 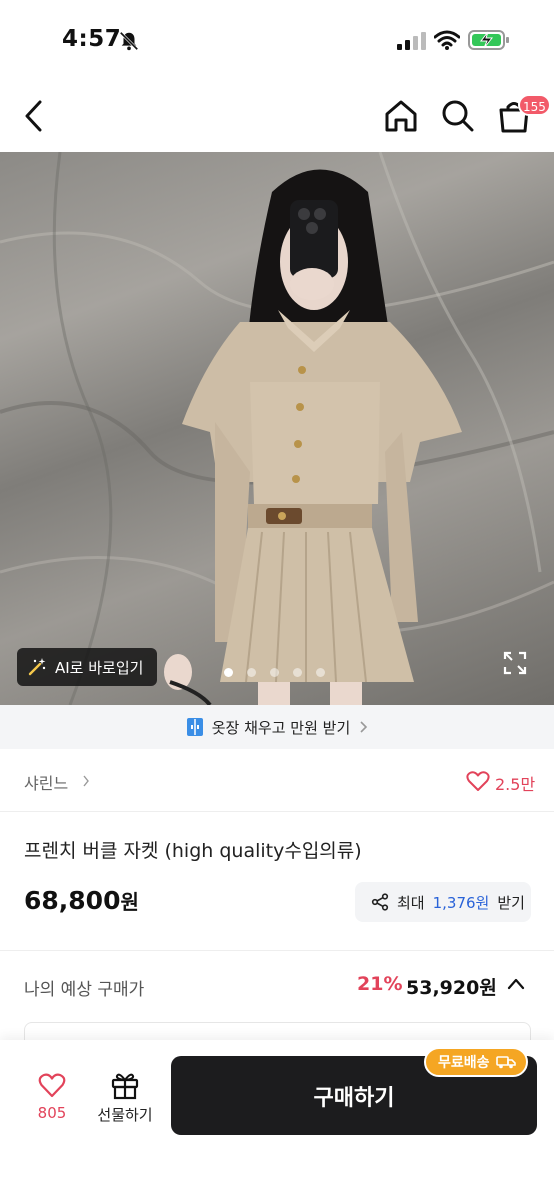 I want to click on reward-suffix: 받기, so click(x=511, y=902).